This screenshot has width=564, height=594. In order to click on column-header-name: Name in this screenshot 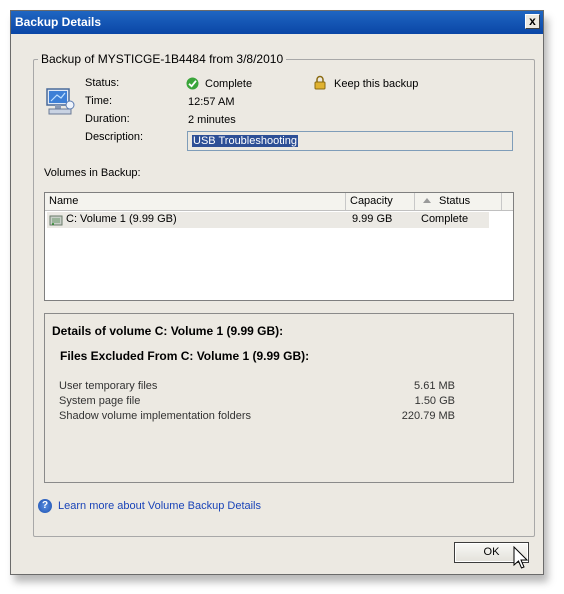, I will do `click(195, 201)`.